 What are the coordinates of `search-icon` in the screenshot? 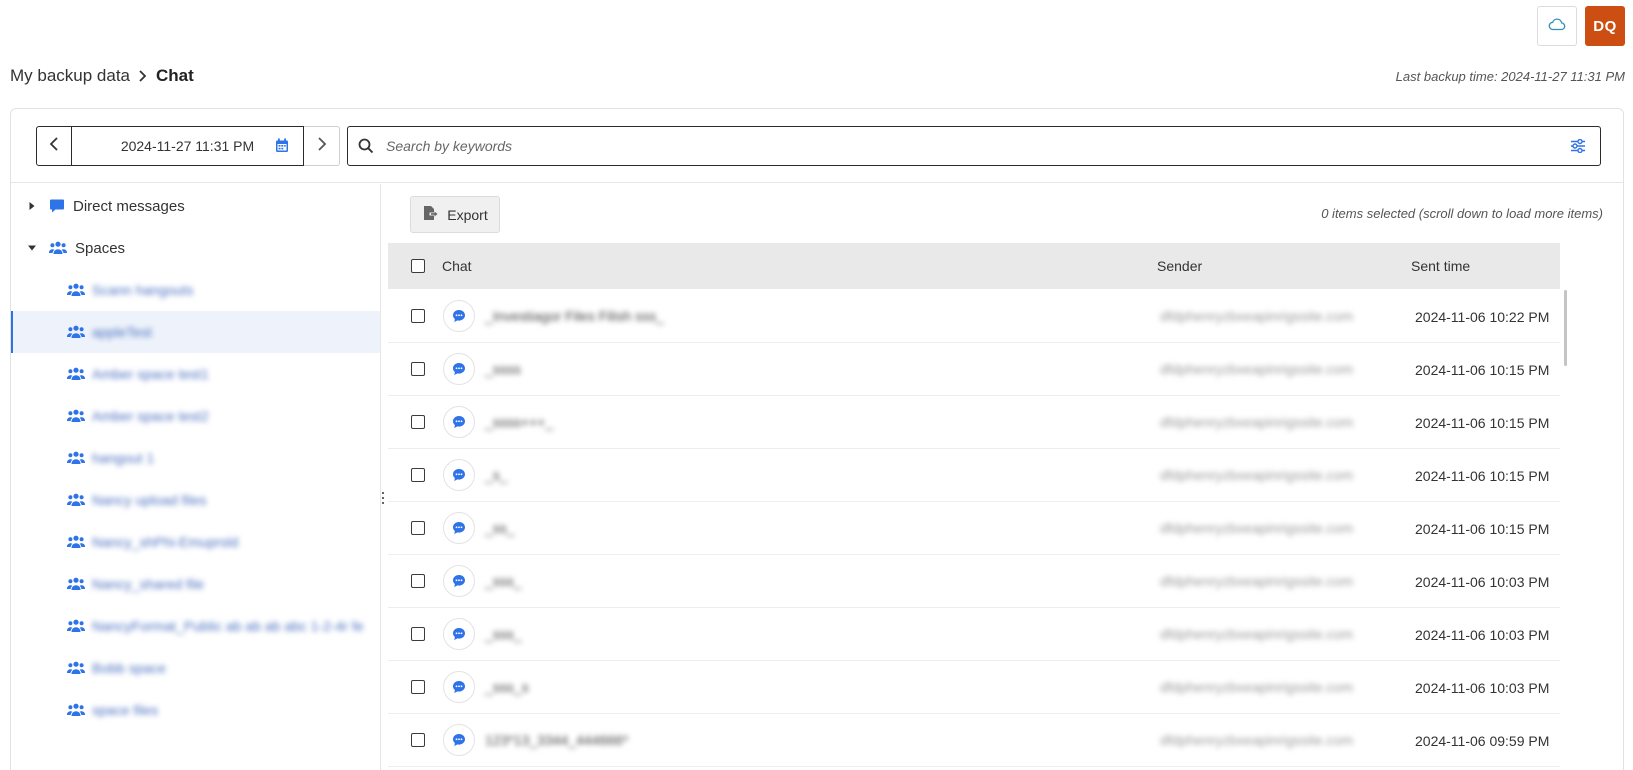 It's located at (366, 146).